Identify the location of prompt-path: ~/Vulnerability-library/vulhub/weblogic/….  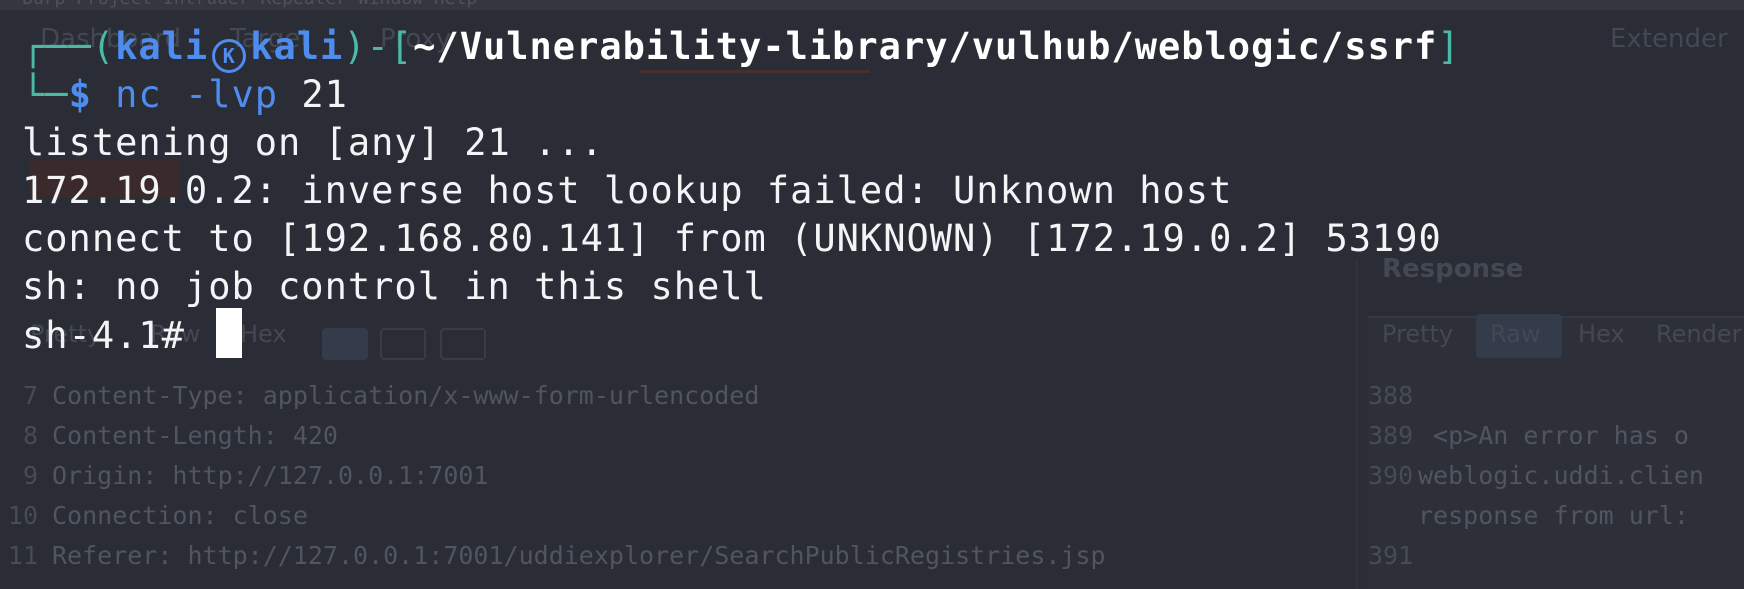
(925, 46).